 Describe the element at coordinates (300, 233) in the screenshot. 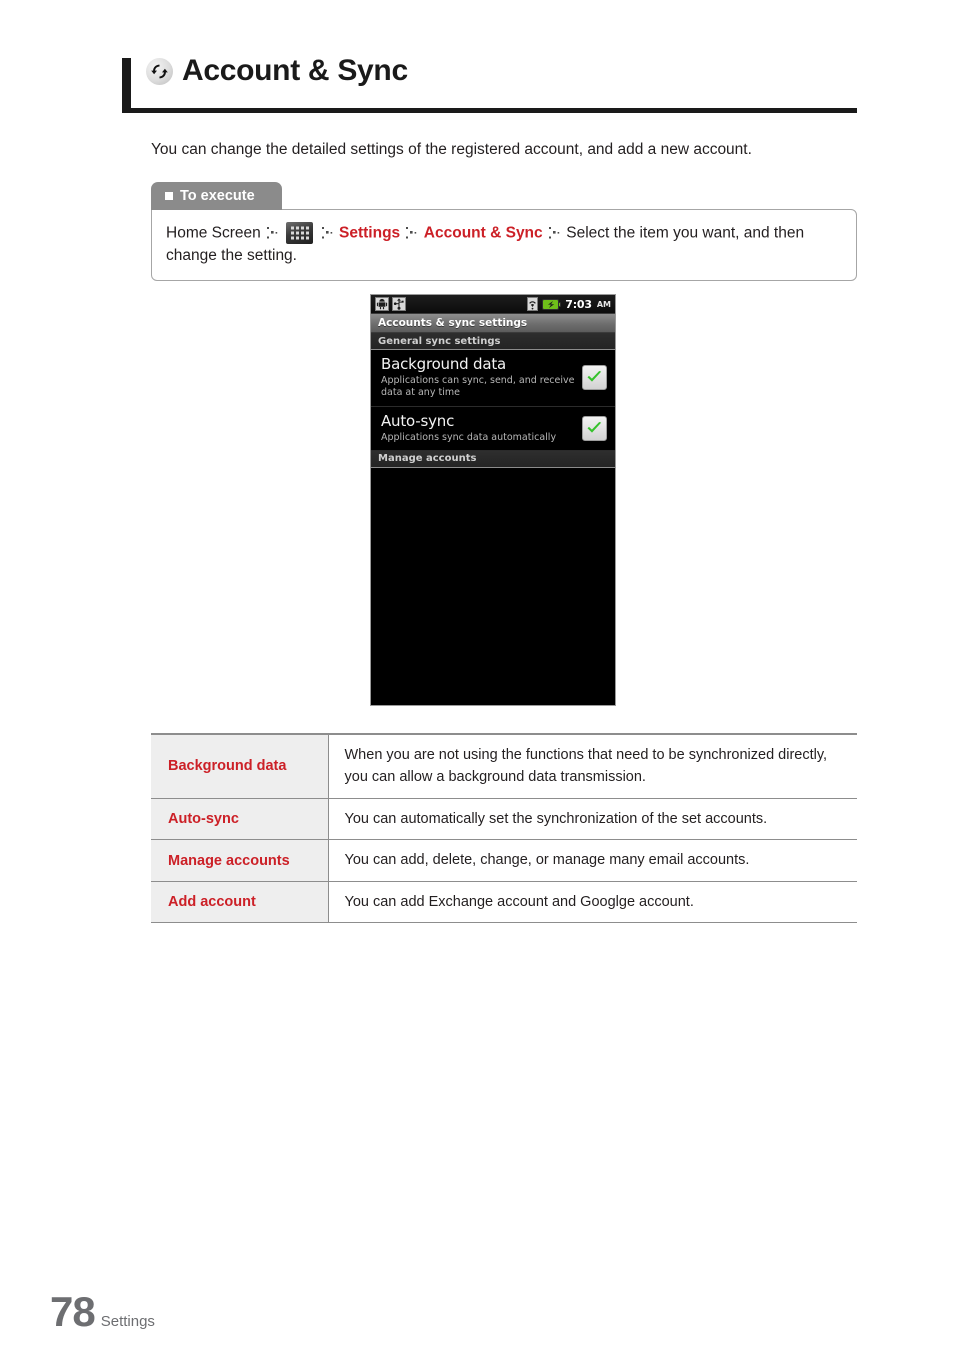

I see `app-drawer-icon` at that location.